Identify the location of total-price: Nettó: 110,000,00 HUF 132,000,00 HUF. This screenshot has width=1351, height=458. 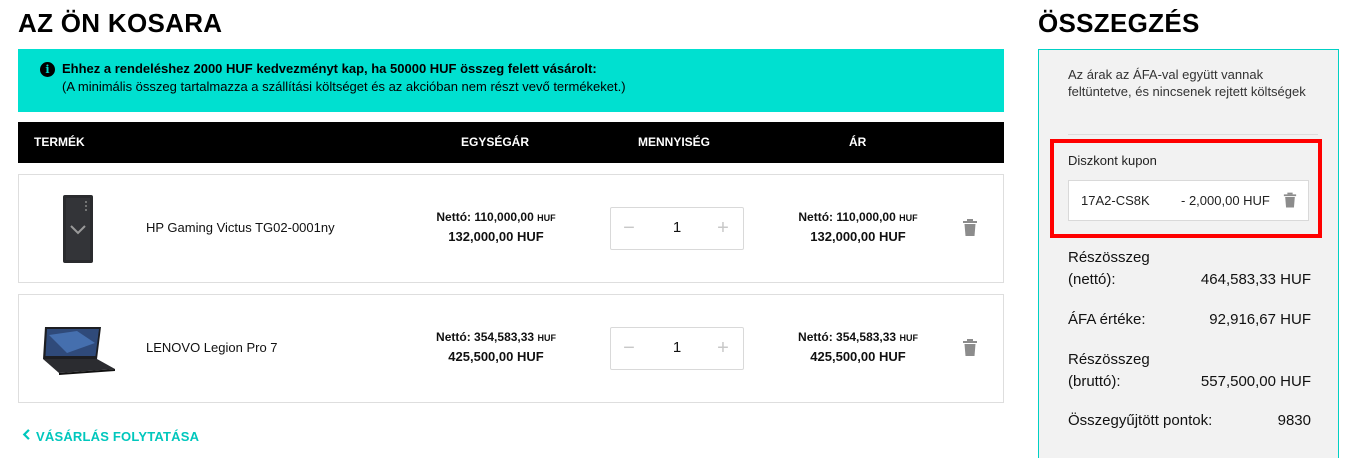
(858, 228).